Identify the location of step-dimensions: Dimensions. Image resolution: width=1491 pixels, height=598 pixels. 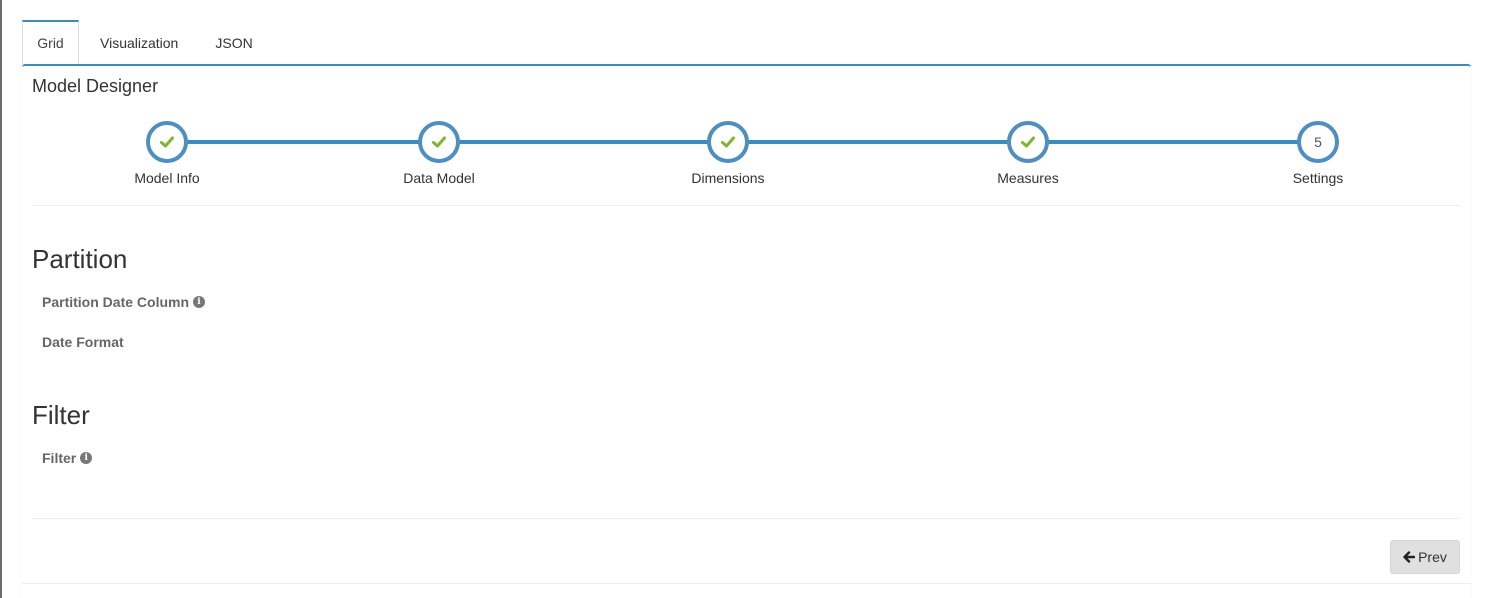
(728, 153).